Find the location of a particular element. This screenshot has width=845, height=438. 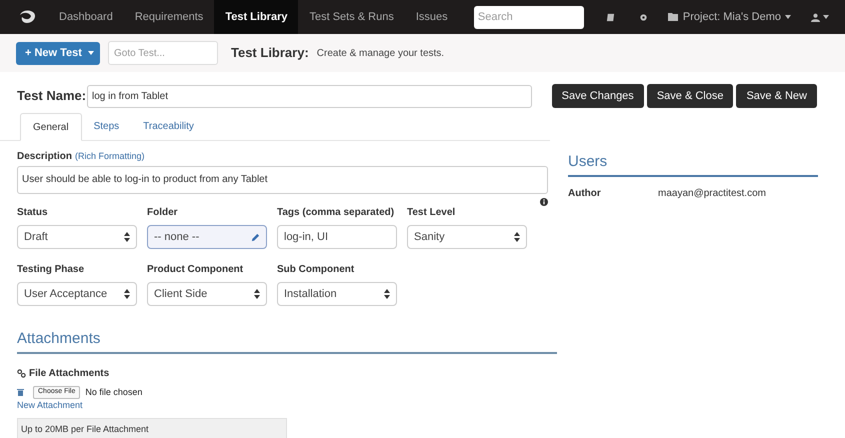

project-menu: Project: Mia's Demo is located at coordinates (729, 17).